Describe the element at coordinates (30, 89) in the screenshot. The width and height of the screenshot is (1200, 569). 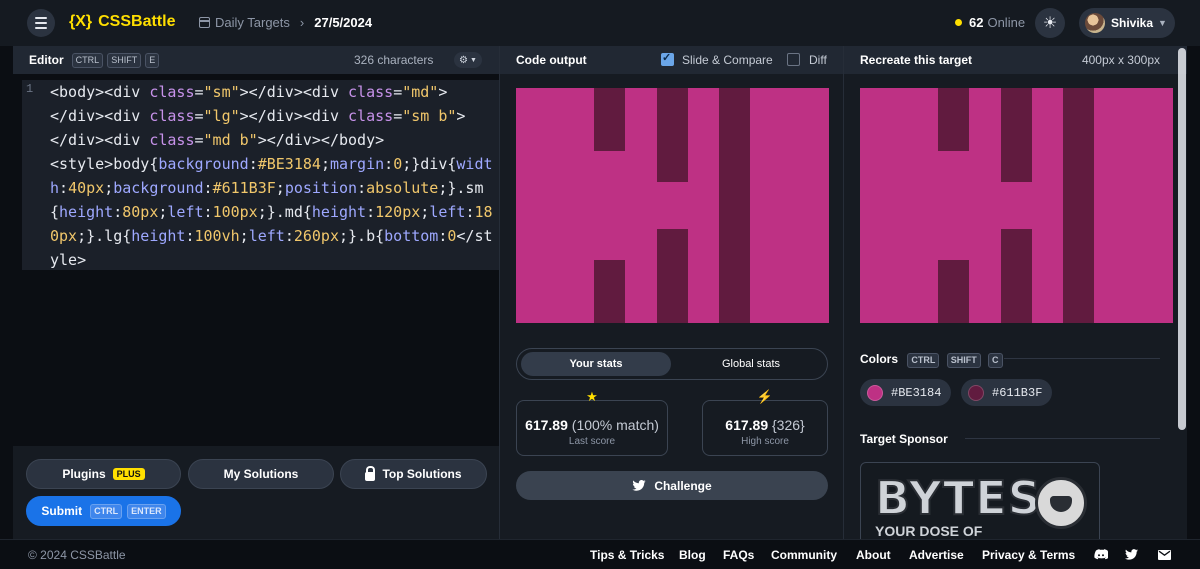
I see `line-number: 1` at that location.